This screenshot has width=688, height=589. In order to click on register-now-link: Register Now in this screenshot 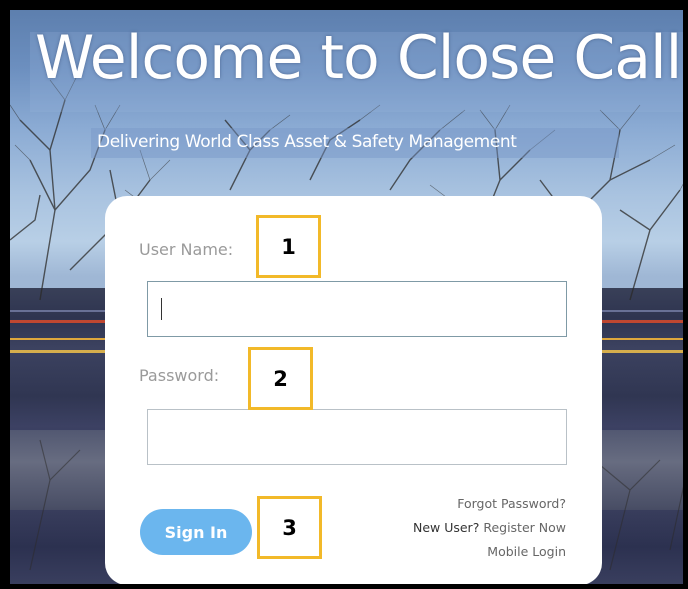, I will do `click(524, 527)`.